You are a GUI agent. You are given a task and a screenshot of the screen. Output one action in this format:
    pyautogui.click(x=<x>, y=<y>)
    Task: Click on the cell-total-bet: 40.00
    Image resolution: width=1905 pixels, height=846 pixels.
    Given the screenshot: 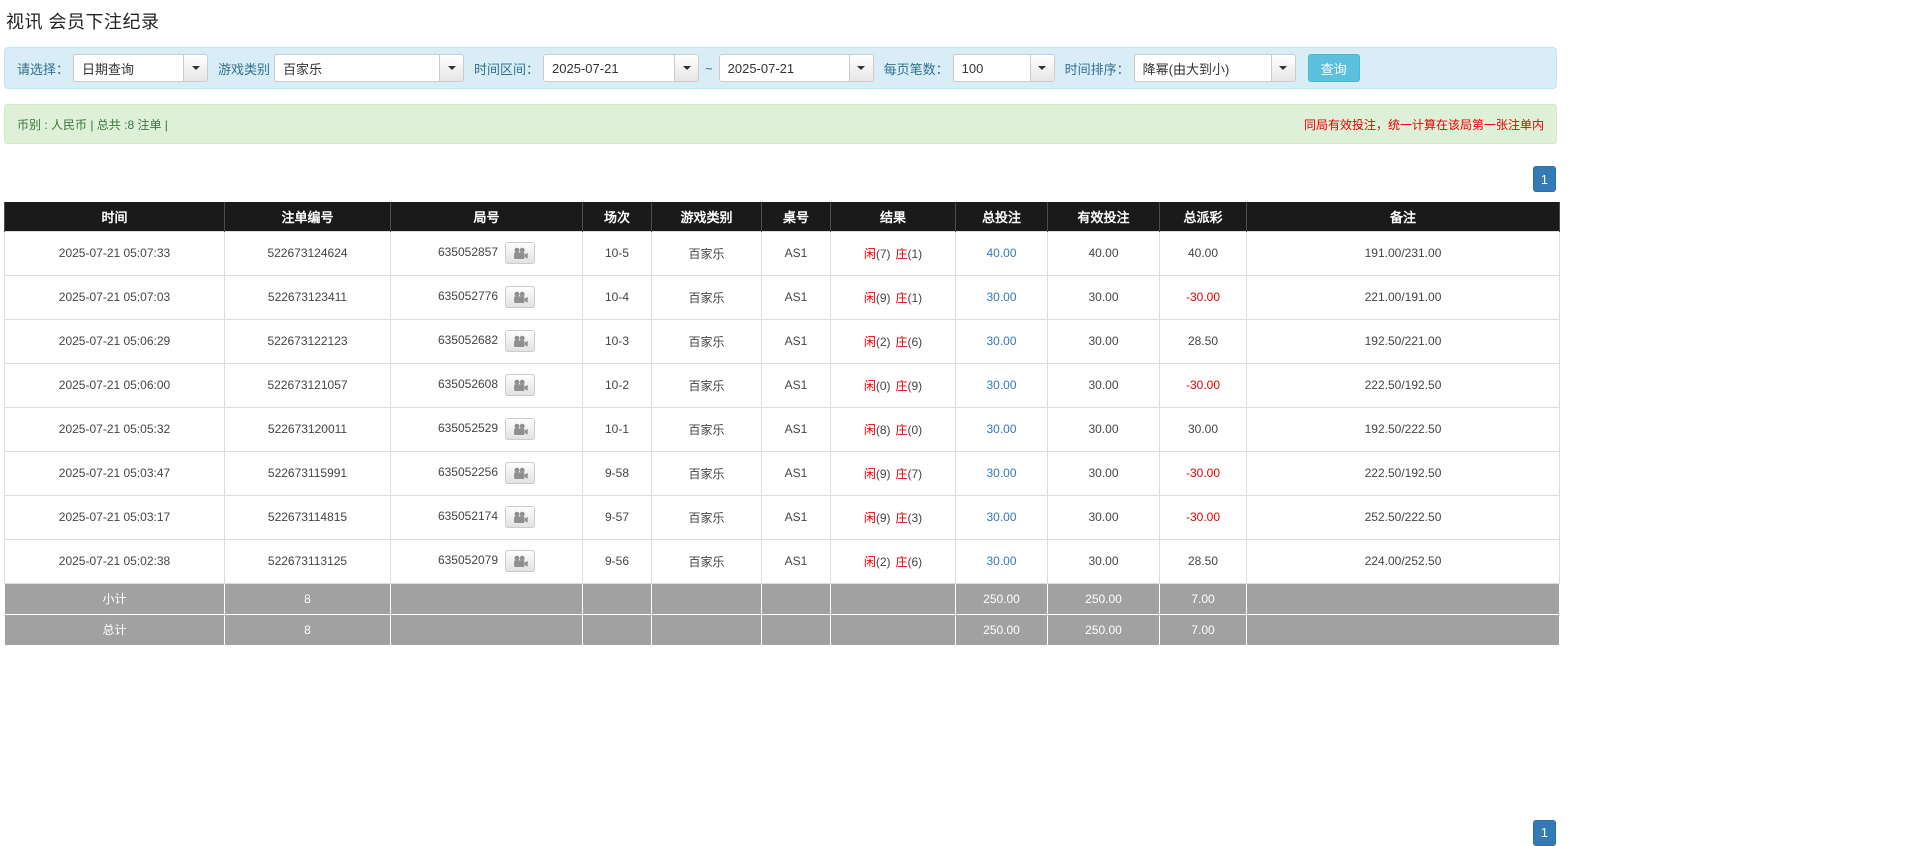 What is the action you would take?
    pyautogui.click(x=1001, y=253)
    